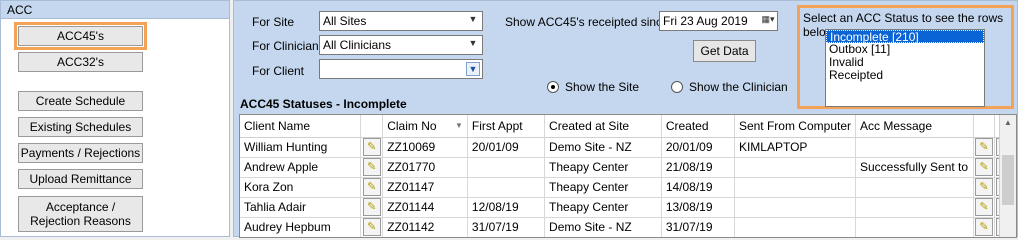 The width and height of the screenshot is (1018, 240). Describe the element at coordinates (80, 207) in the screenshot. I see `acceptance-label-line1: Acceptance /` at that location.